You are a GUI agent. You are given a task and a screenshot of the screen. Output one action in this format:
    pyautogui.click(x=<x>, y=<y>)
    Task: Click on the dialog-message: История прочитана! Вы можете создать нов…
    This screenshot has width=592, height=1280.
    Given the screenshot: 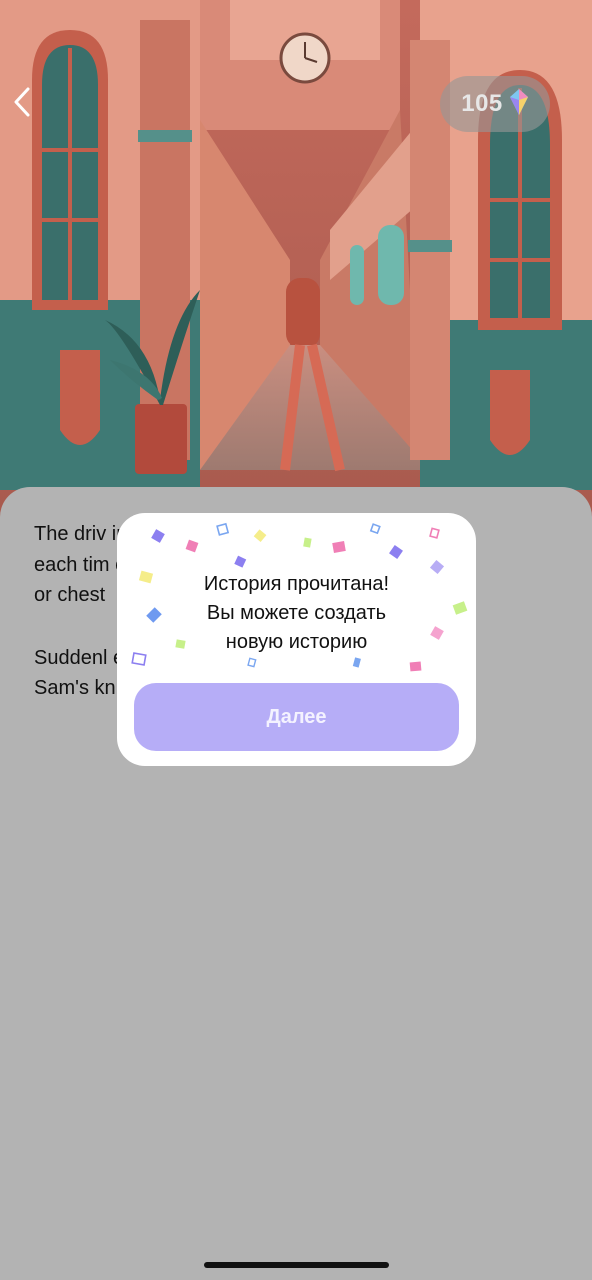 What is the action you would take?
    pyautogui.click(x=296, y=613)
    